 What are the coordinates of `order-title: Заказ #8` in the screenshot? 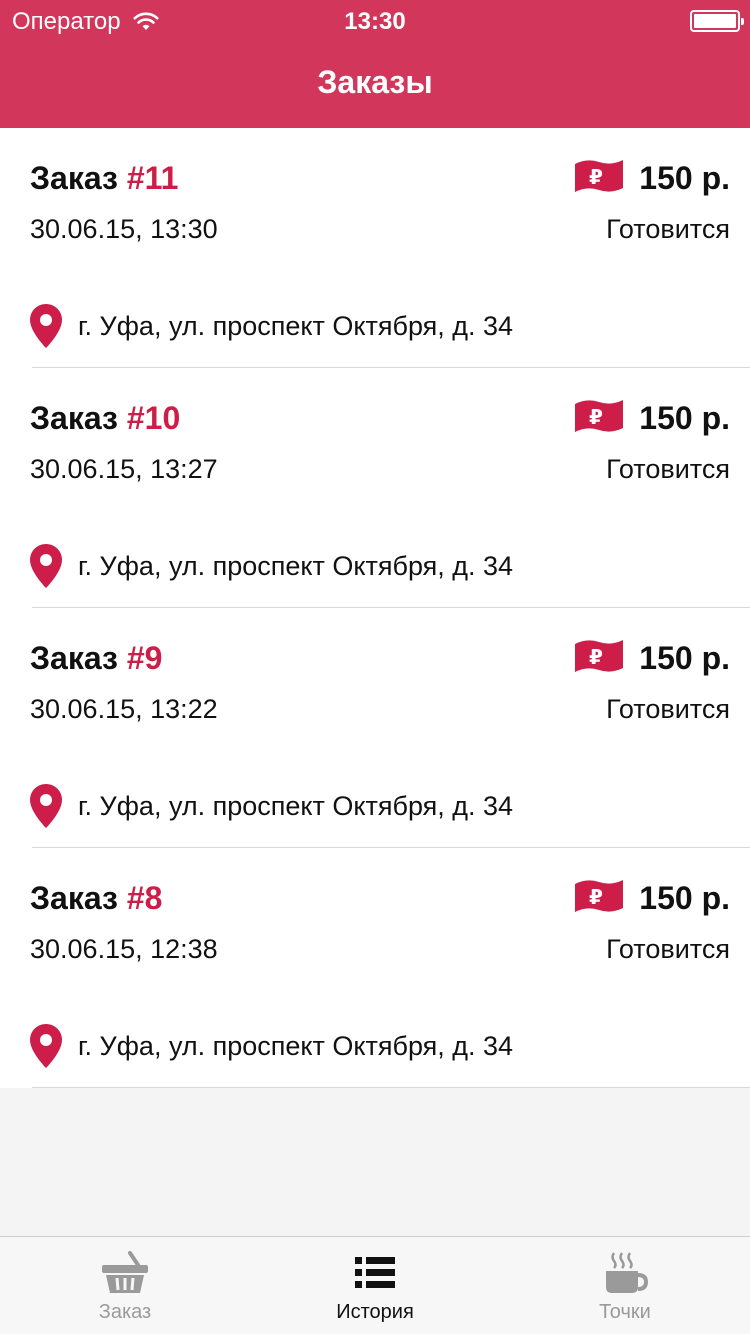 It's located at (96, 898).